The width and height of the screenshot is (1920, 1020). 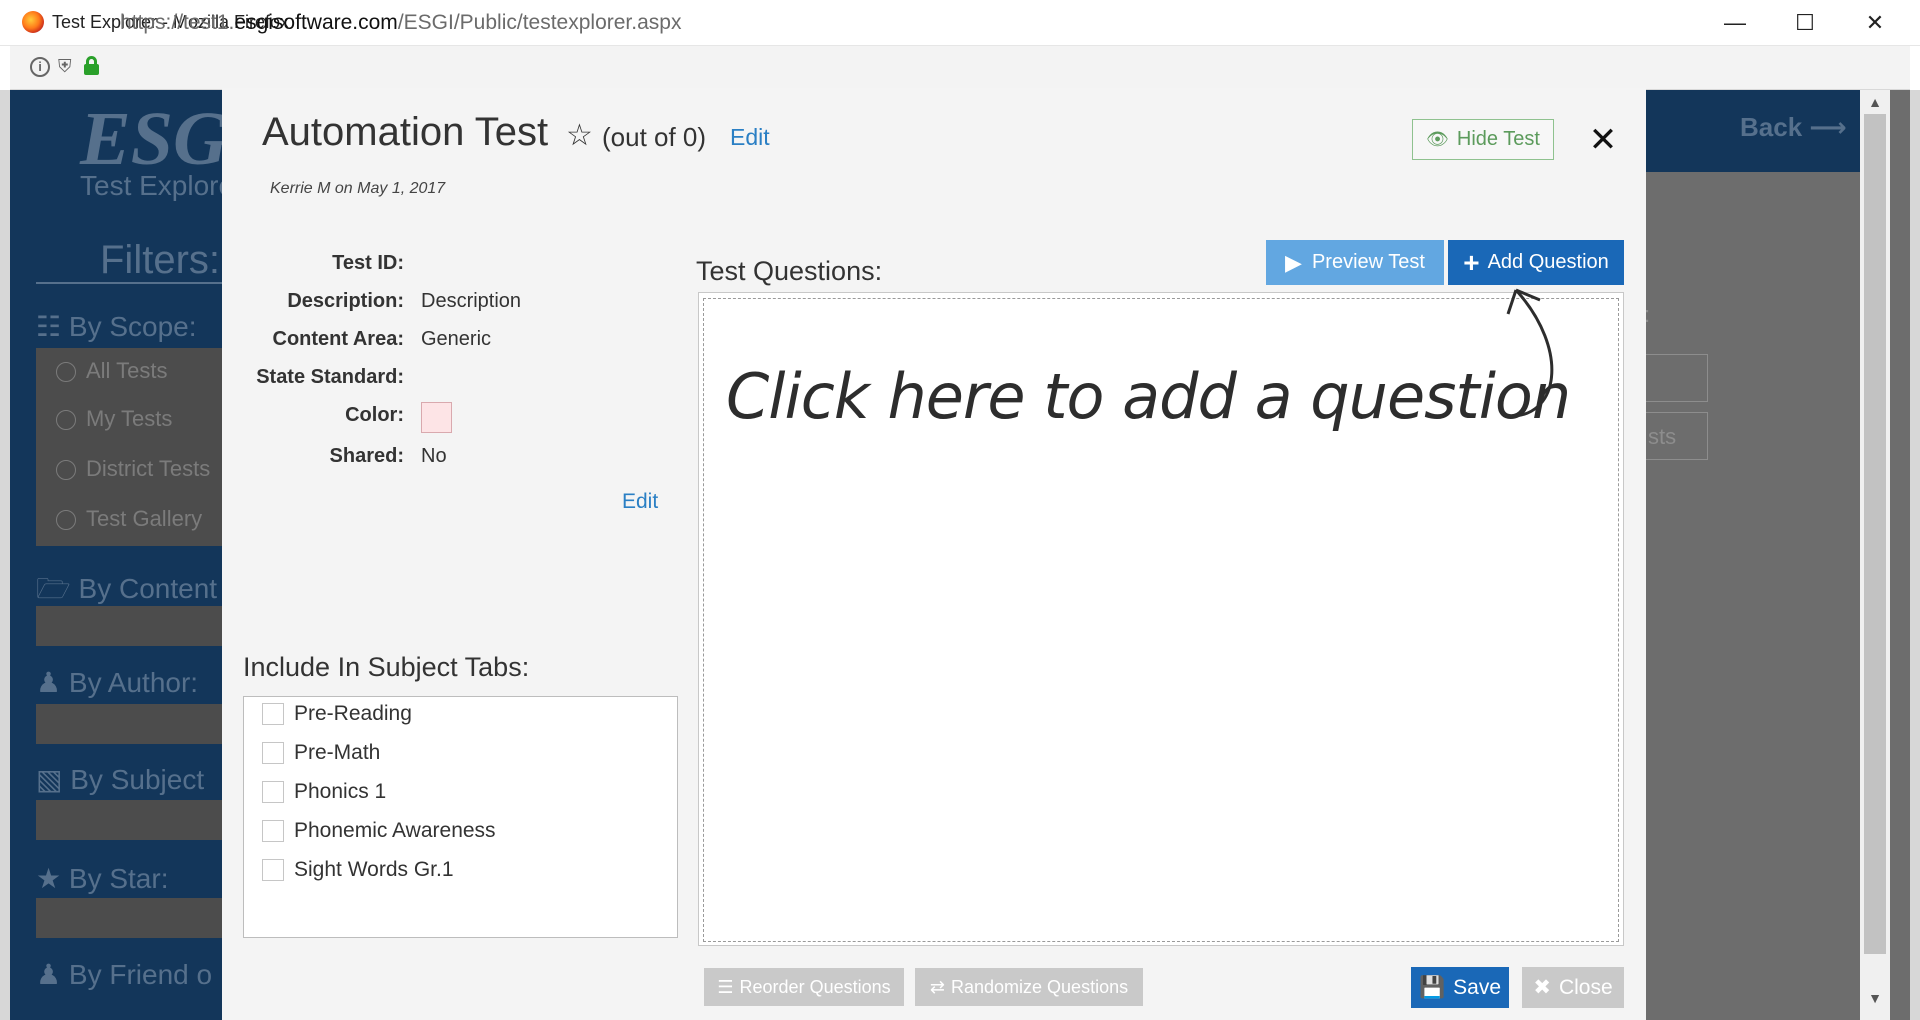 I want to click on scope-option: My Tests, so click(x=114, y=419).